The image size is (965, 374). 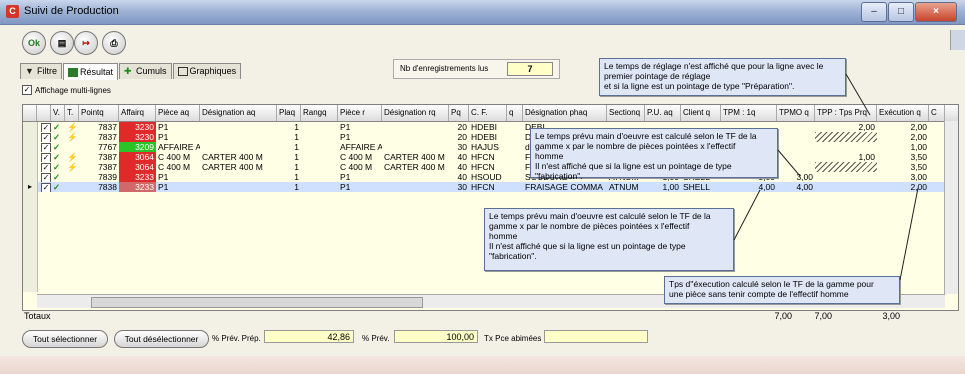 What do you see at coordinates (72, 113) in the screenshot?
I see `header-t: T.` at bounding box center [72, 113].